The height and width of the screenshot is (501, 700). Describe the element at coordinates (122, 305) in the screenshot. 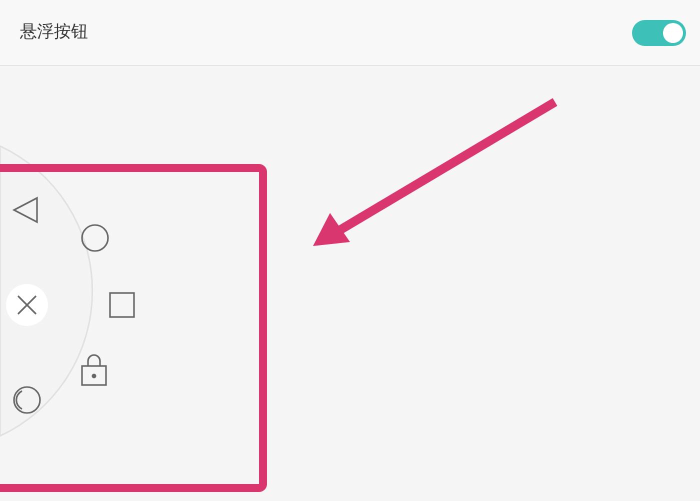

I see `recent-apps-icon` at that location.